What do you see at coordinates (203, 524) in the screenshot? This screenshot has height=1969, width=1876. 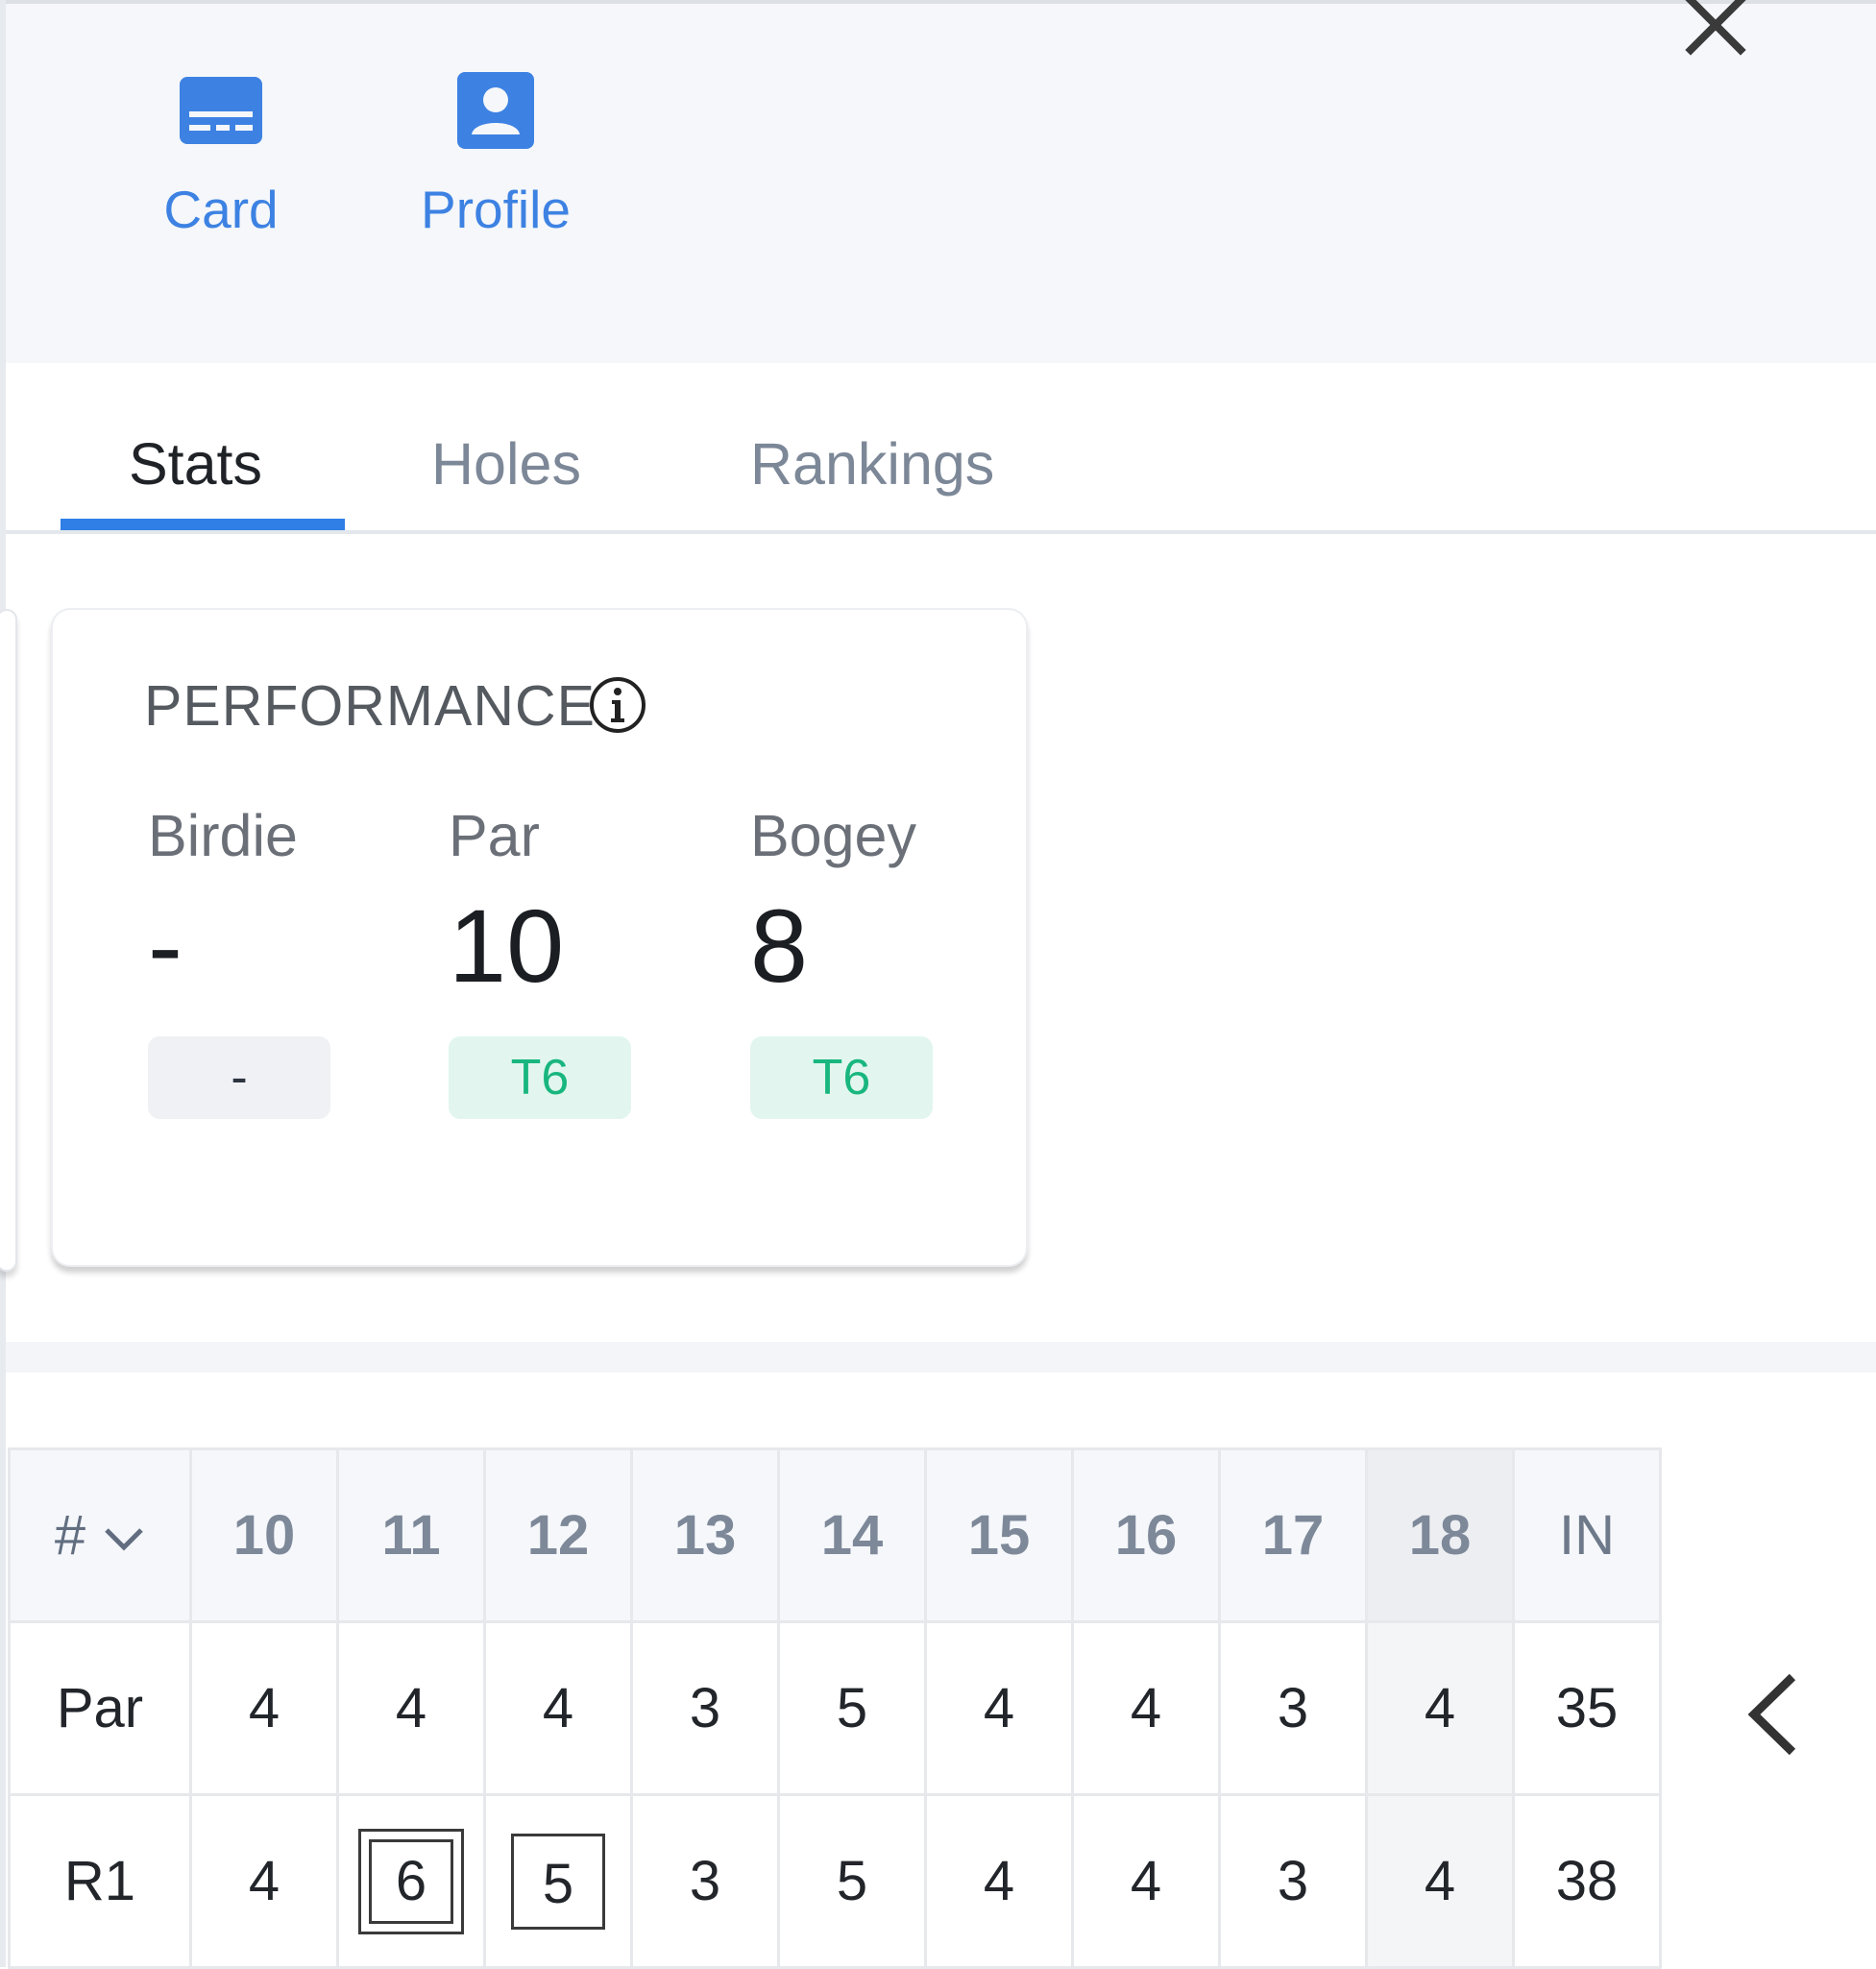 I see `active-tab-indicator` at bounding box center [203, 524].